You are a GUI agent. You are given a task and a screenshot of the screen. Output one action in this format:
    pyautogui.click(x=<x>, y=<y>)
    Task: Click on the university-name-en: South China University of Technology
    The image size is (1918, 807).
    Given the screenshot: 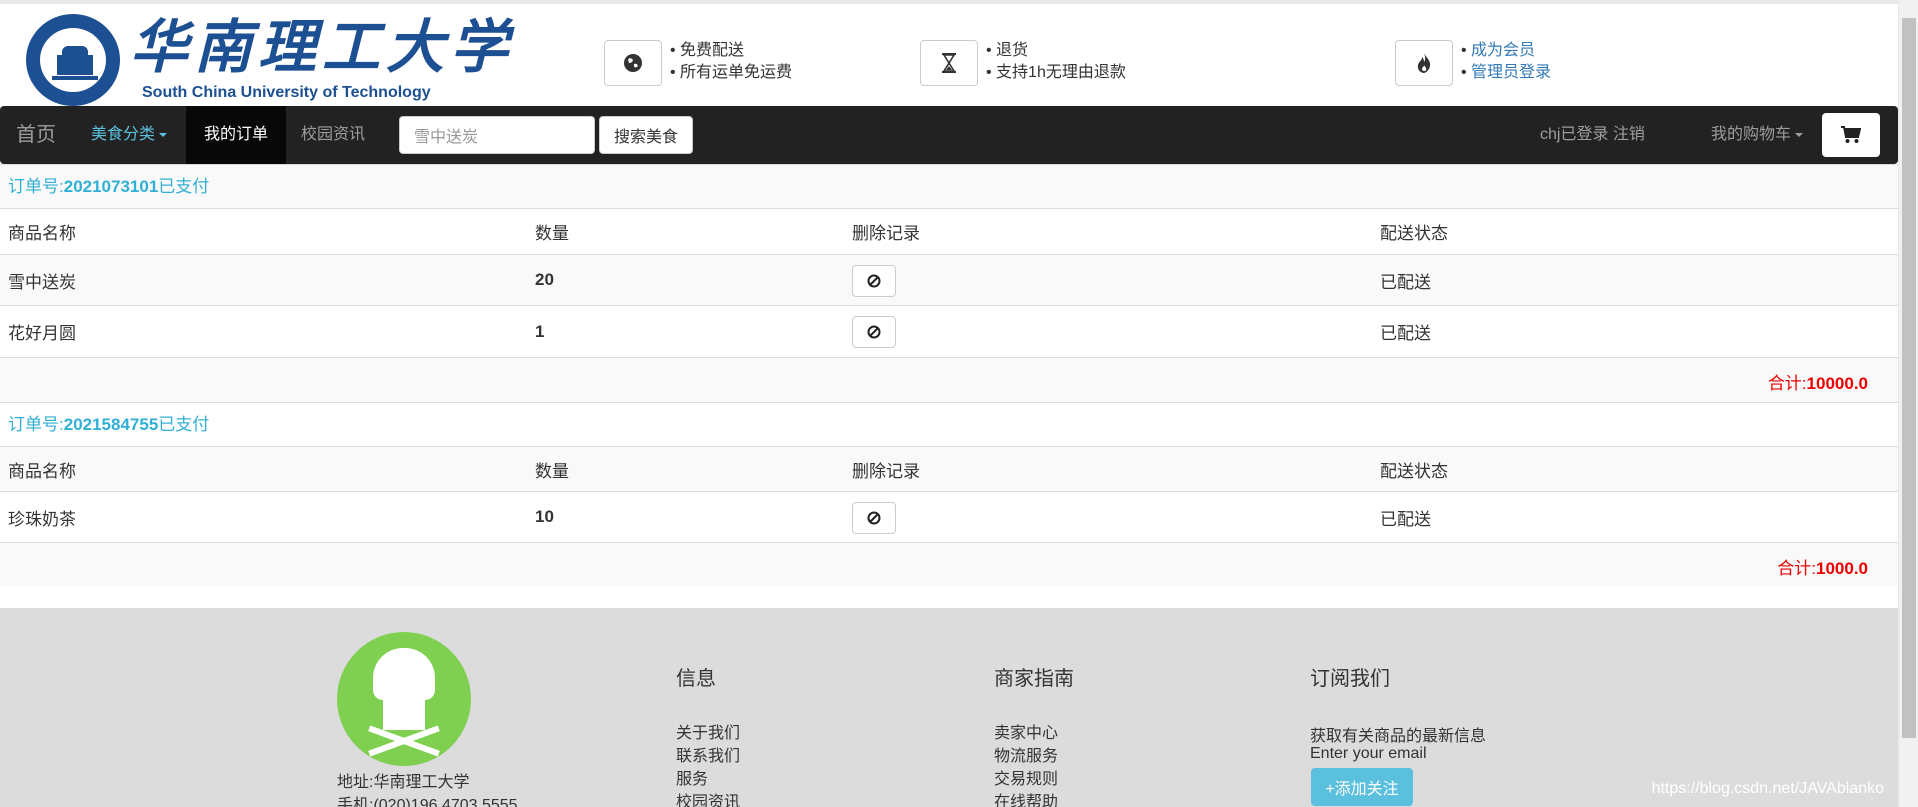 What is the action you would take?
    pyautogui.click(x=286, y=92)
    